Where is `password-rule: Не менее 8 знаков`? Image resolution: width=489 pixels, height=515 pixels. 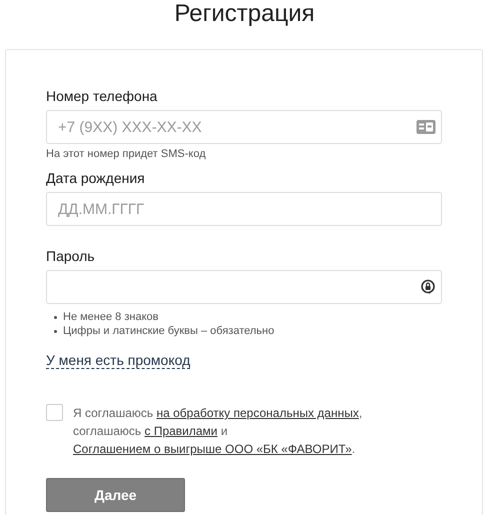
password-rule: Не менее 8 знаков is located at coordinates (110, 317).